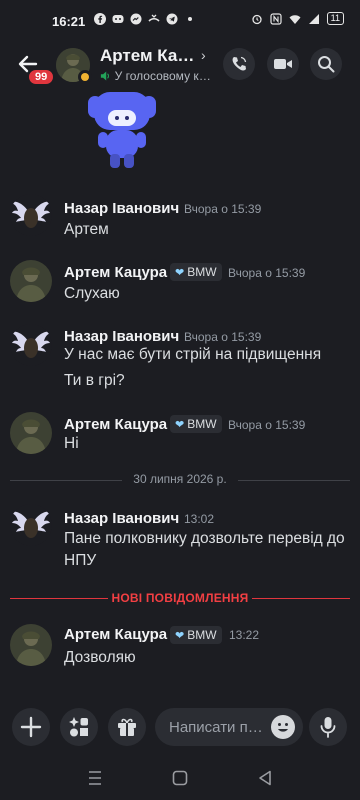 The image size is (360, 800). I want to click on gift-icon, so click(127, 727).